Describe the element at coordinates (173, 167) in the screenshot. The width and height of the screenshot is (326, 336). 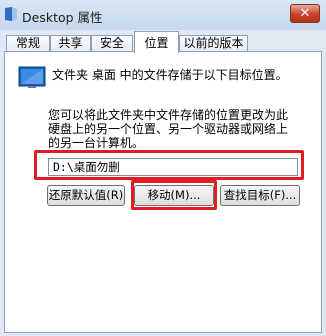
I see `folder-path-input` at that location.